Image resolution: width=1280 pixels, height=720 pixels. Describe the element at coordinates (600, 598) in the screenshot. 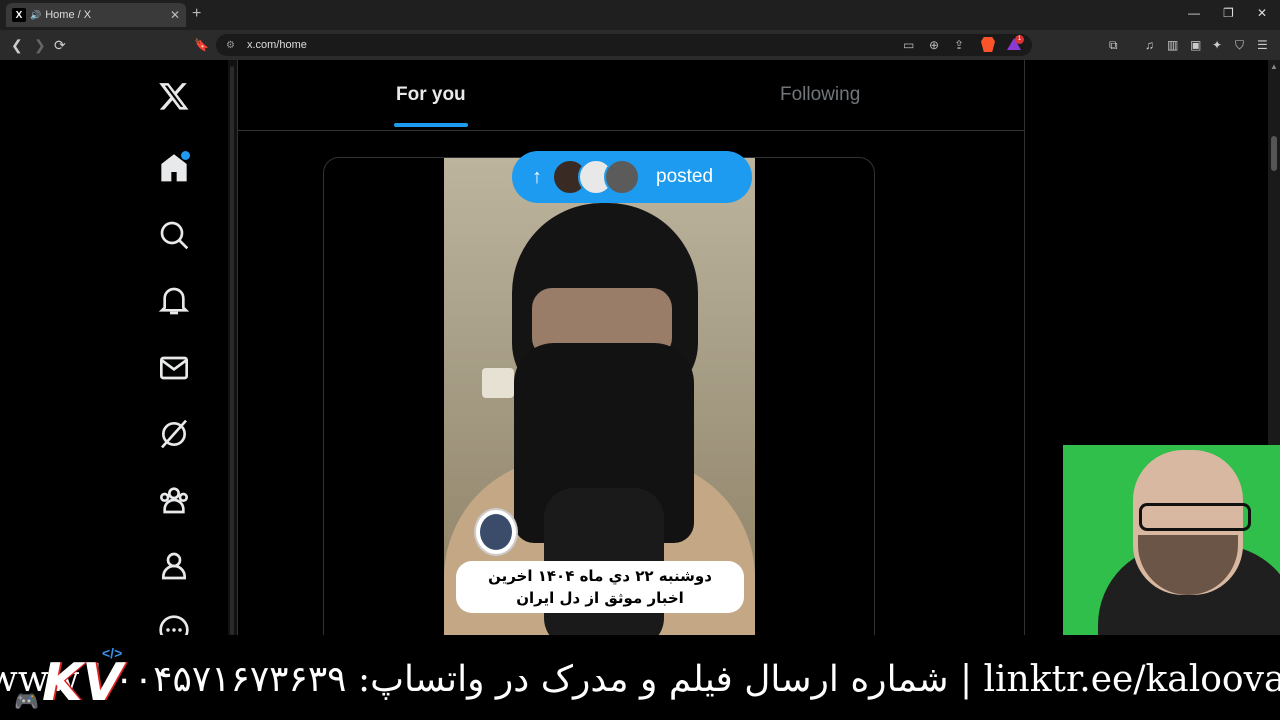

I see `video-caption-line-2: اخبار موثق از دل ايران` at that location.